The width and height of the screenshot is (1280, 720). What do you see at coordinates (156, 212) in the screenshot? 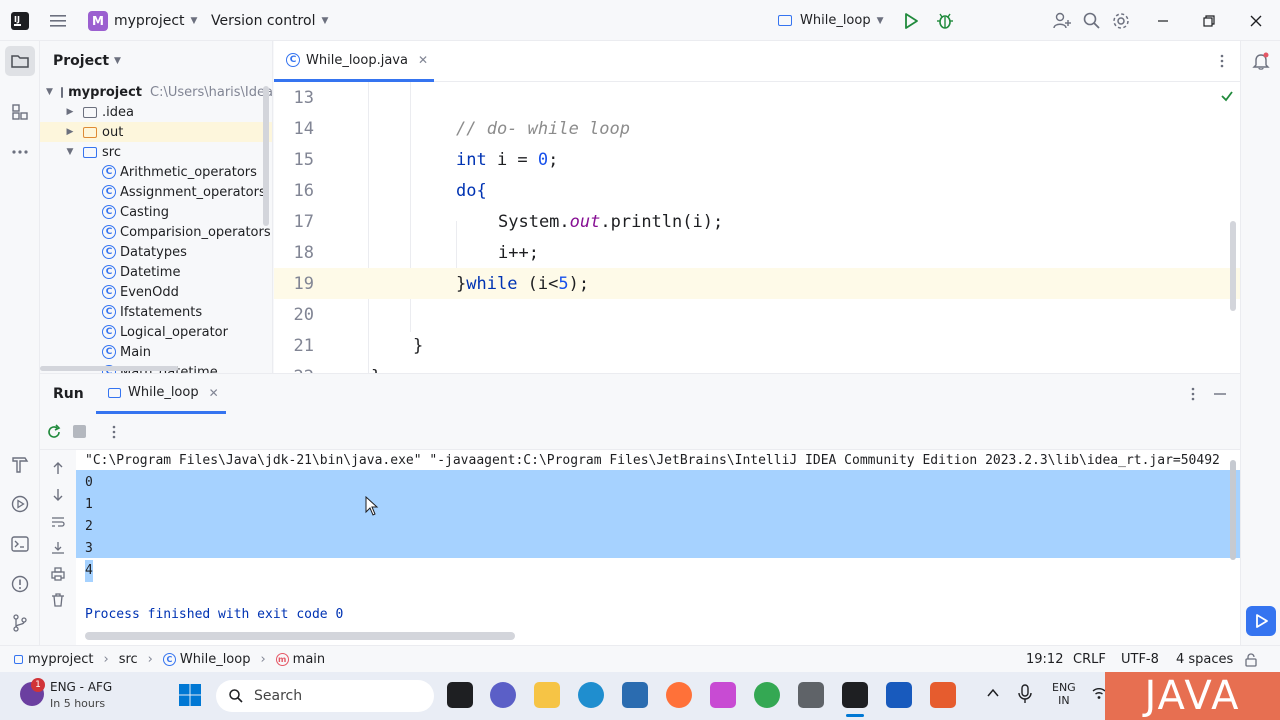
I see `tree-item-class: C Casting` at bounding box center [156, 212].